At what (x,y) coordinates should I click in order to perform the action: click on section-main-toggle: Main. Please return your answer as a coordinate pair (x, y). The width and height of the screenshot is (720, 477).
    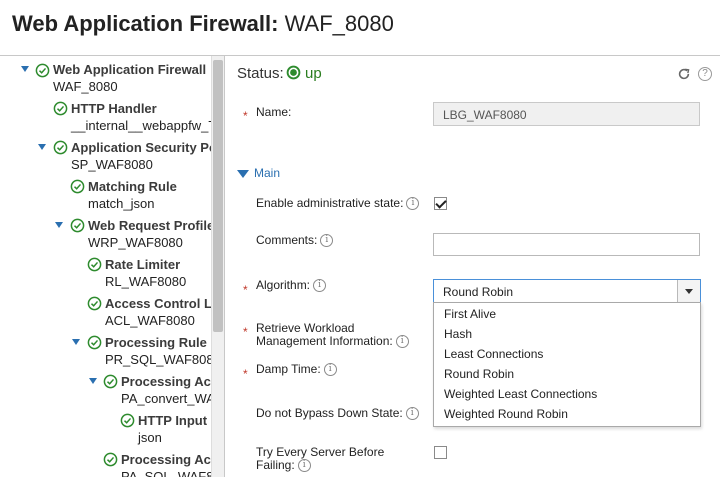
    Looking at the image, I should click on (258, 173).